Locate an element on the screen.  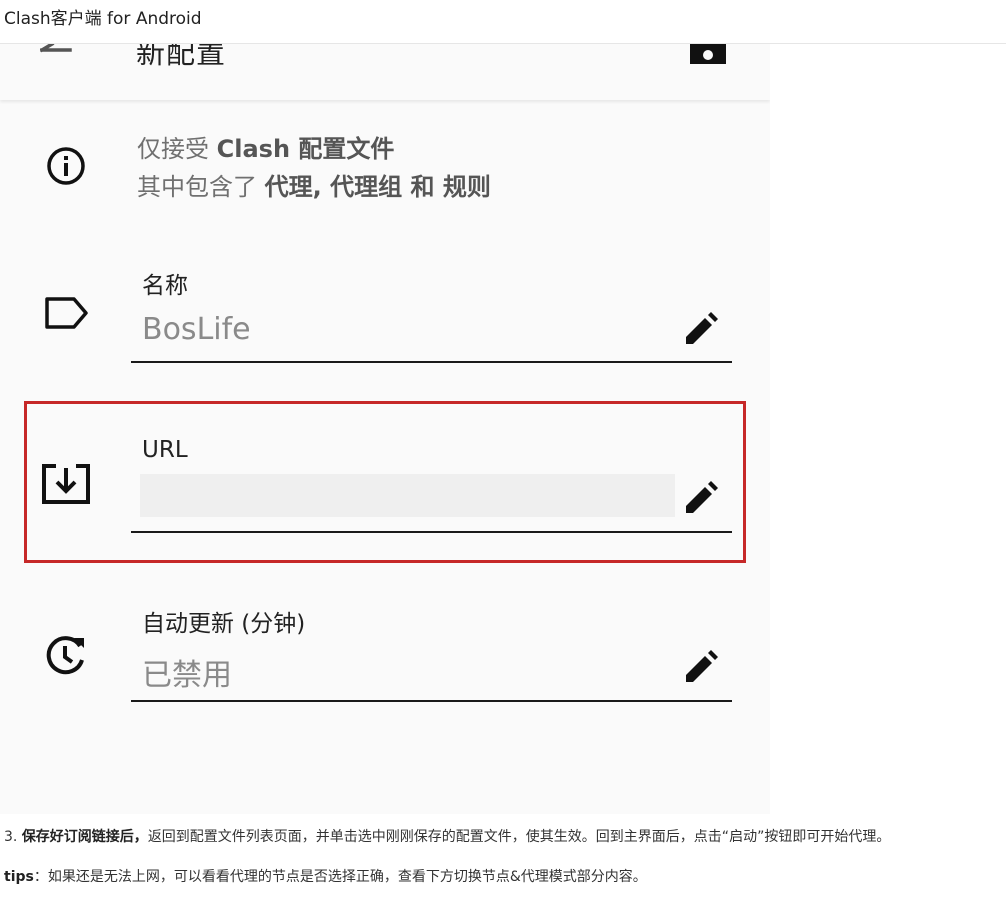
app-bar-title: 新配置 is located at coordinates (181, 57).